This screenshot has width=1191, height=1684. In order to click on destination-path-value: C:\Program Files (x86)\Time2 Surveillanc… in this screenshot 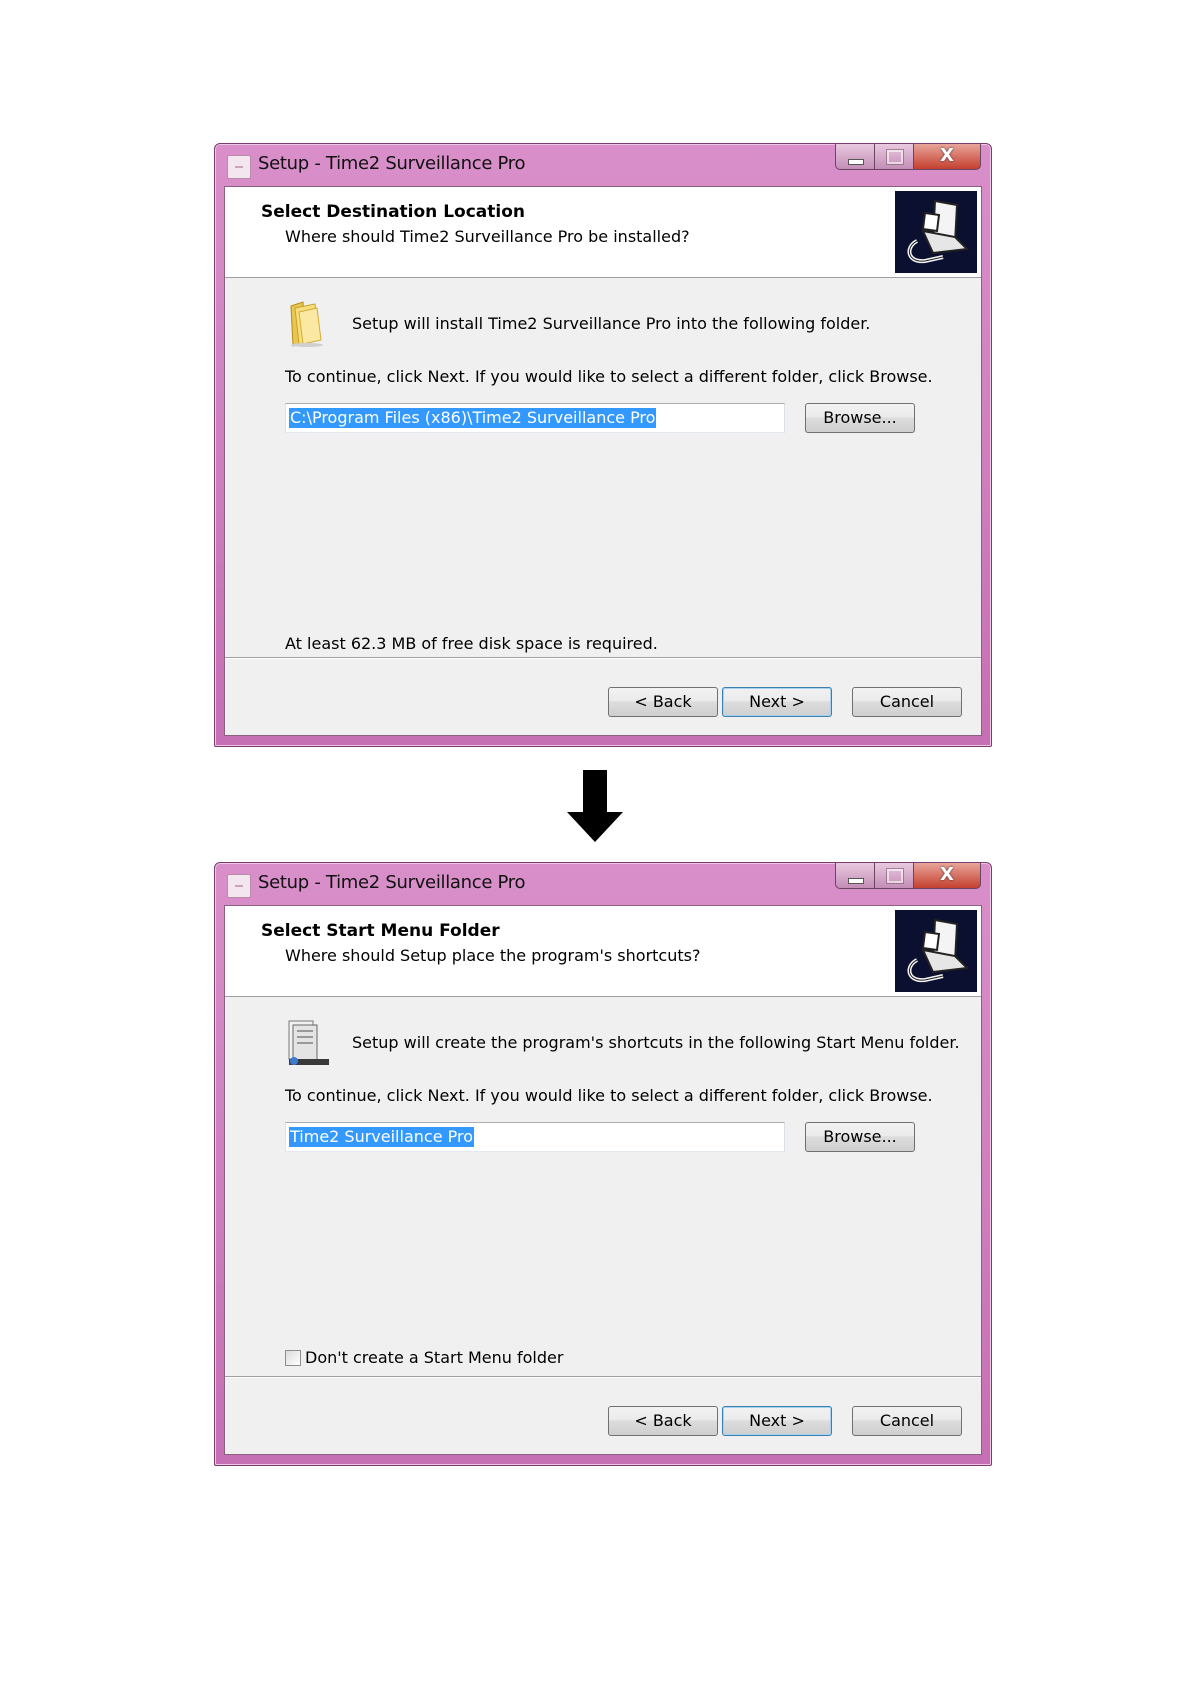, I will do `click(473, 418)`.